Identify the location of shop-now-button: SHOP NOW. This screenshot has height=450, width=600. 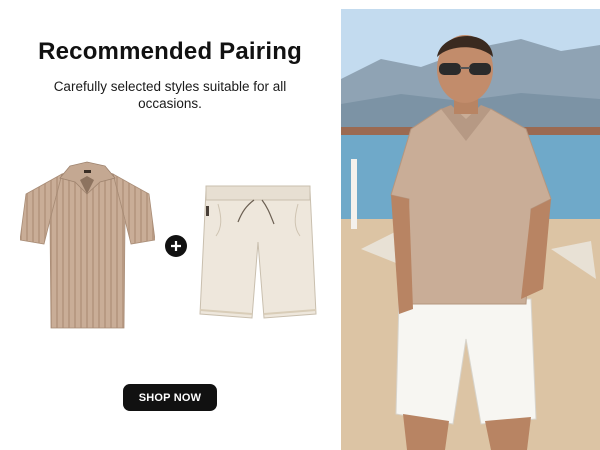
(170, 397).